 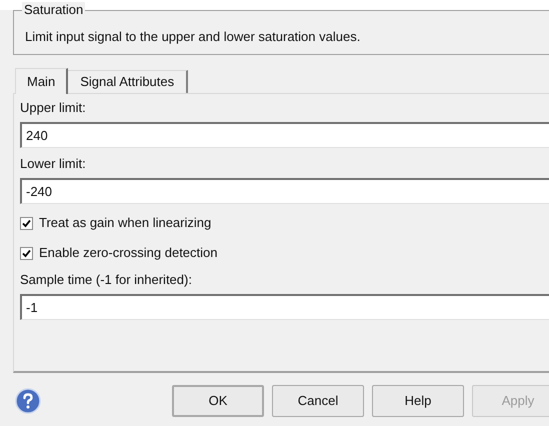 What do you see at coordinates (41, 81) in the screenshot?
I see `tab: Main` at bounding box center [41, 81].